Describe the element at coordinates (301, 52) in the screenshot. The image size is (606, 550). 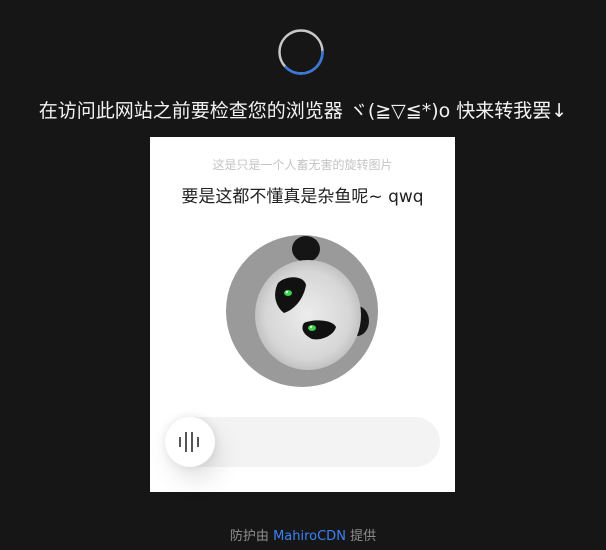
I see `loading-spinner-icon` at that location.